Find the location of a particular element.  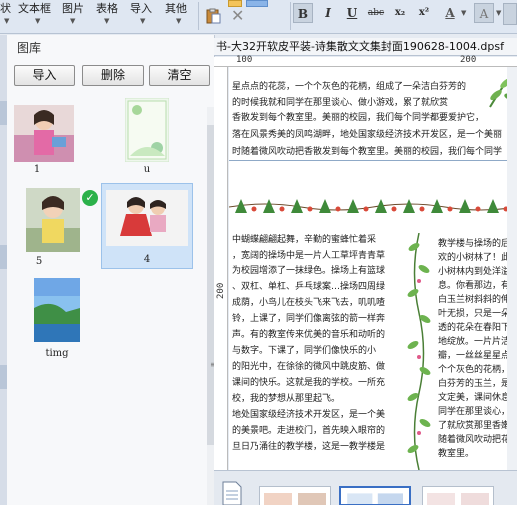

text-line: 小树林内到处洋溢 is located at coordinates (474, 272).